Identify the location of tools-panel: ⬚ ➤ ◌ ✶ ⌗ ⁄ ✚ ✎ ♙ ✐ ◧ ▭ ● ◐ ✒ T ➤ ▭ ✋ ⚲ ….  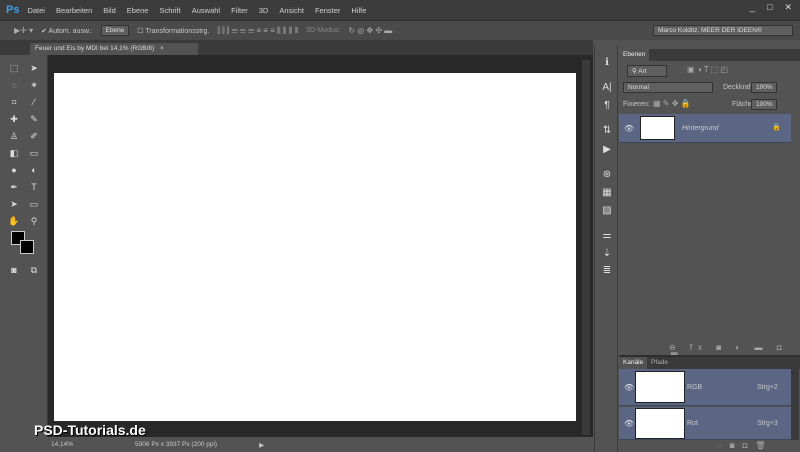
(24, 246).